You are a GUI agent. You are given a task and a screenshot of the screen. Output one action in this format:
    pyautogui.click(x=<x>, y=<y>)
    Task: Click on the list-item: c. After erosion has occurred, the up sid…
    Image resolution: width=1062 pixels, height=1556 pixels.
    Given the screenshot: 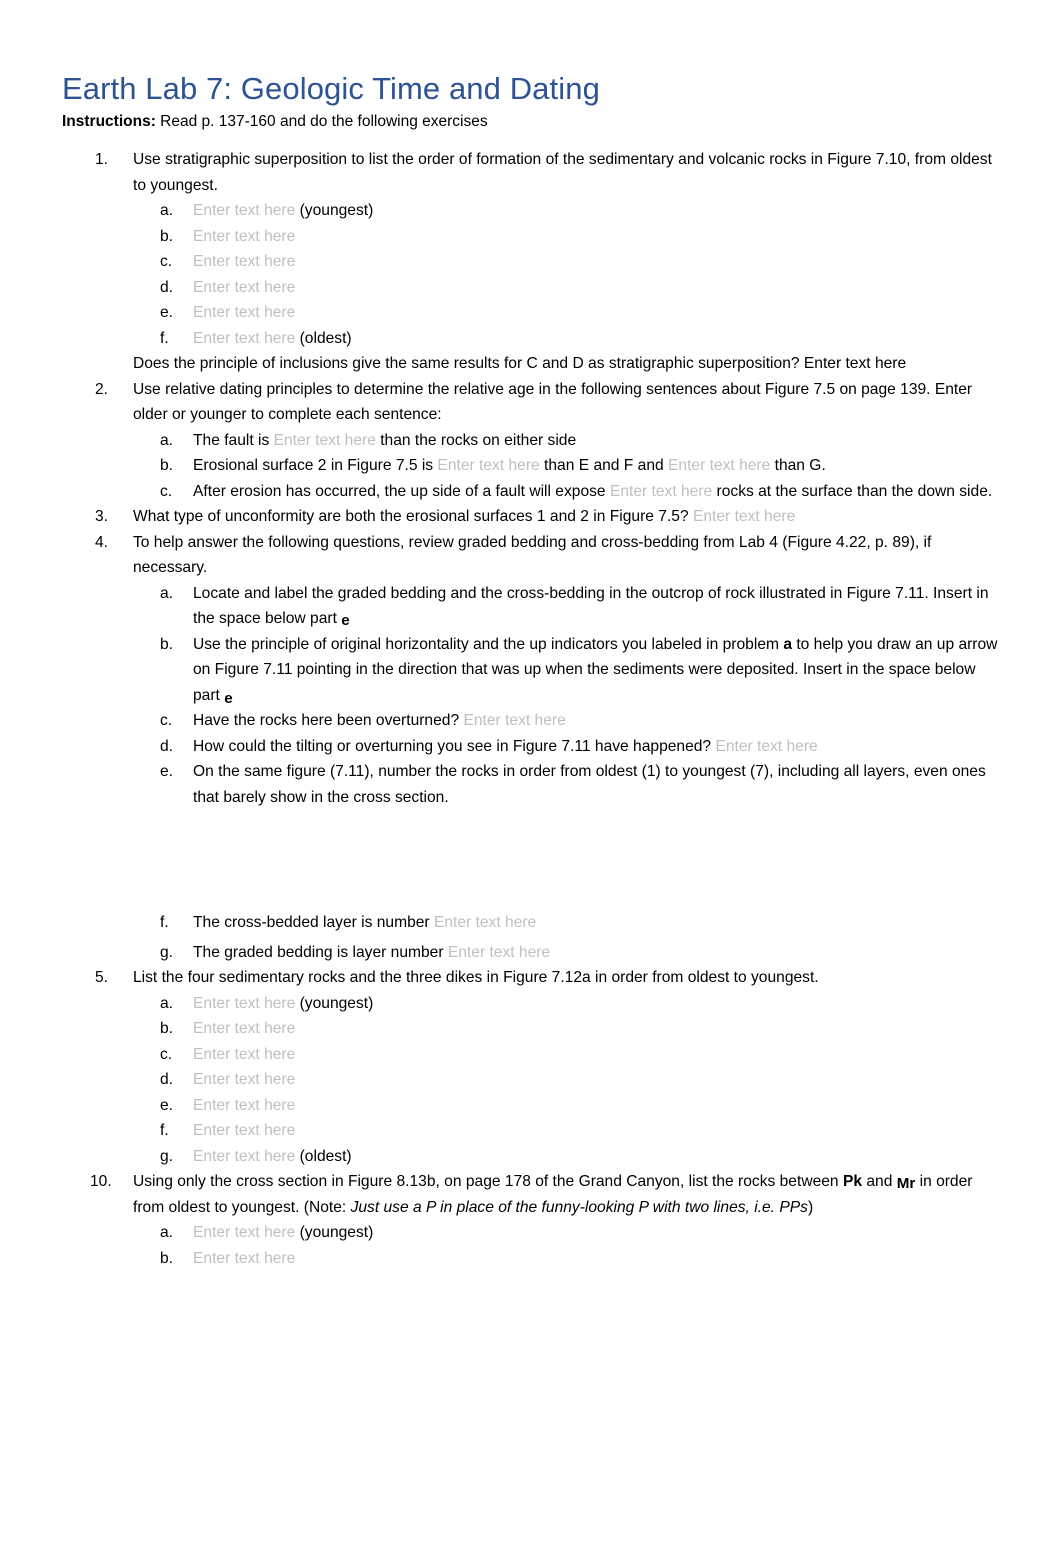 What is the action you would take?
    pyautogui.click(x=580, y=492)
    